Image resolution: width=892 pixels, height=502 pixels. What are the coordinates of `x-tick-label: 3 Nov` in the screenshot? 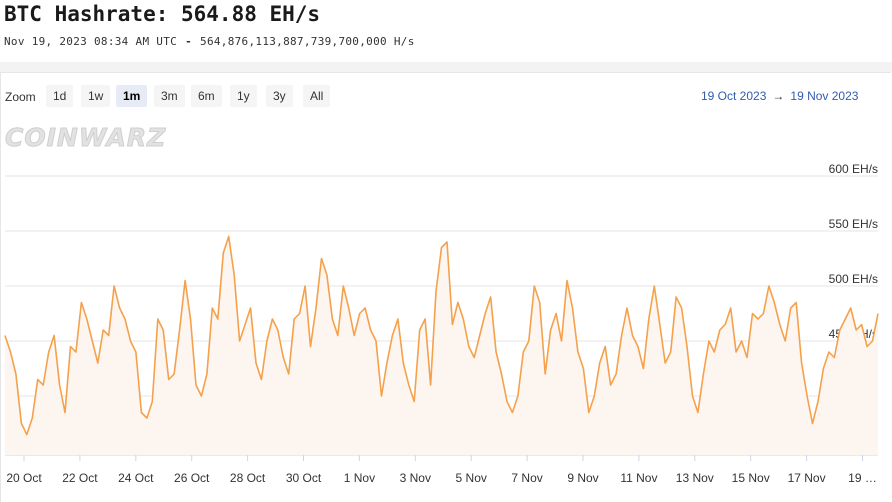 It's located at (415, 478).